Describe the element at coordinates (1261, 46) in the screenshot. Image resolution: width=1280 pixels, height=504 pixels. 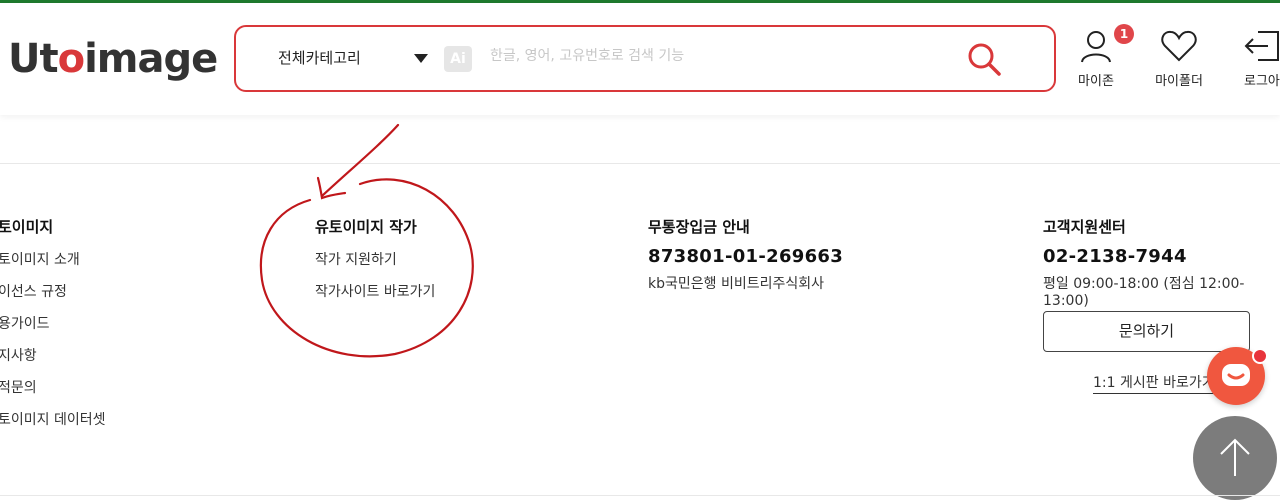
I see `logout-icon` at that location.